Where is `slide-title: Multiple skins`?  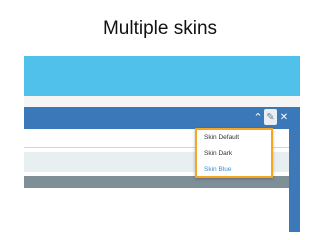 slide-title: Multiple skins is located at coordinates (160, 28).